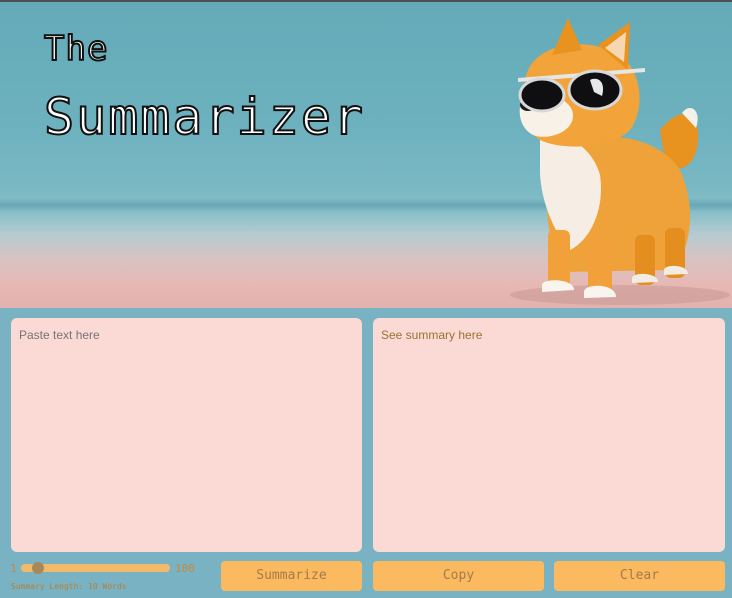  Describe the element at coordinates (639, 576) in the screenshot. I see `clear-button: Clear` at that location.